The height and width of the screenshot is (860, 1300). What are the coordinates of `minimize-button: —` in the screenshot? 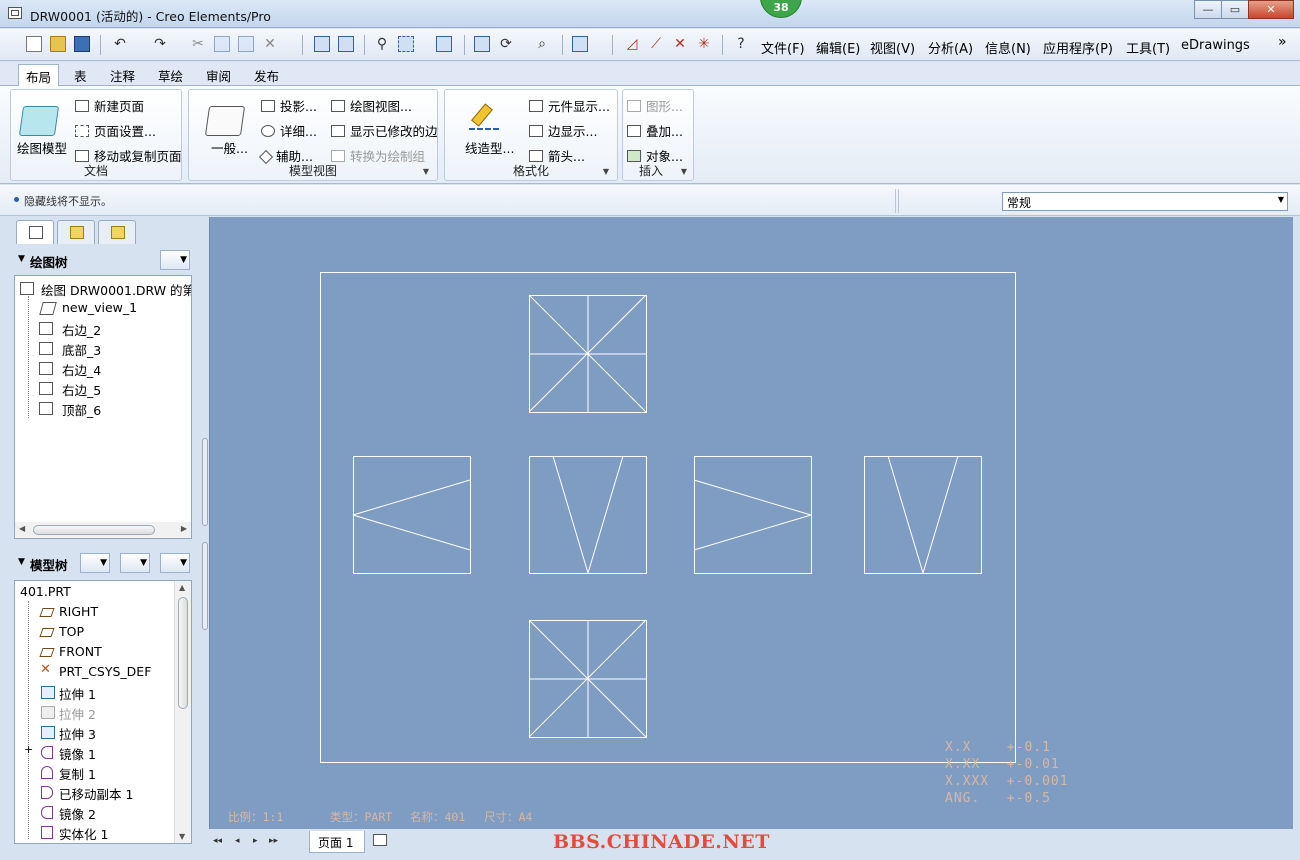 It's located at (1208, 9).